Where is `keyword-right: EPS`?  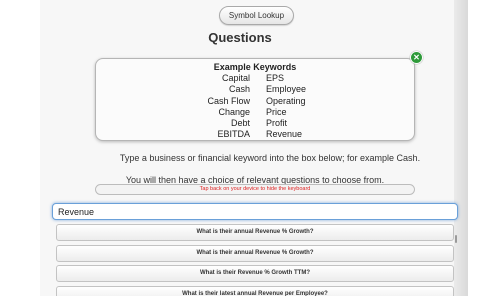
keyword-right: EPS is located at coordinates (275, 78).